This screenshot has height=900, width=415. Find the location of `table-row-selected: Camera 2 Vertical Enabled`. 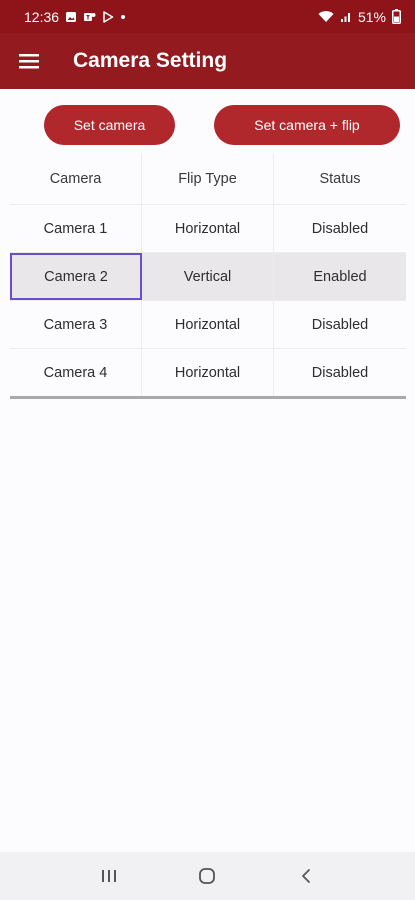

table-row-selected: Camera 2 Vertical Enabled is located at coordinates (208, 276).